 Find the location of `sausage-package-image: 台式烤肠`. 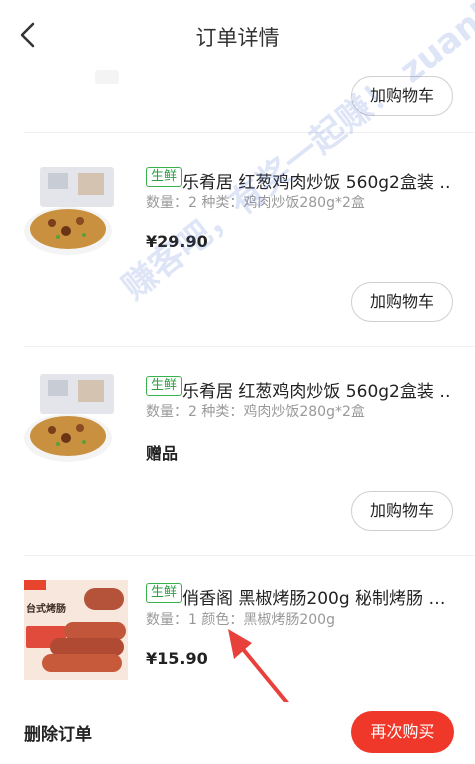

sausage-package-image: 台式烤肠 is located at coordinates (76, 630).